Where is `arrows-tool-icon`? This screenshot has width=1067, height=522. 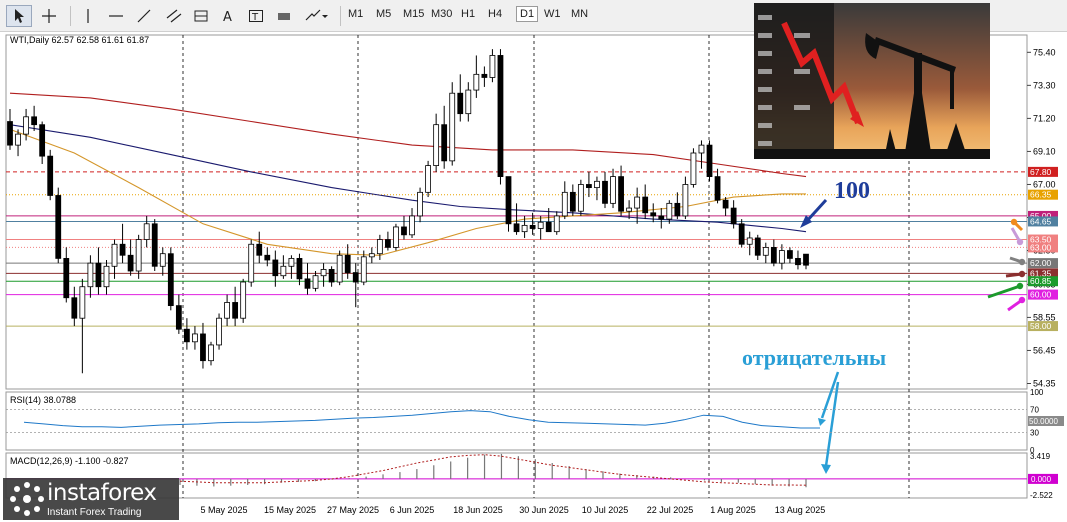 arrows-tool-icon is located at coordinates (316, 16).